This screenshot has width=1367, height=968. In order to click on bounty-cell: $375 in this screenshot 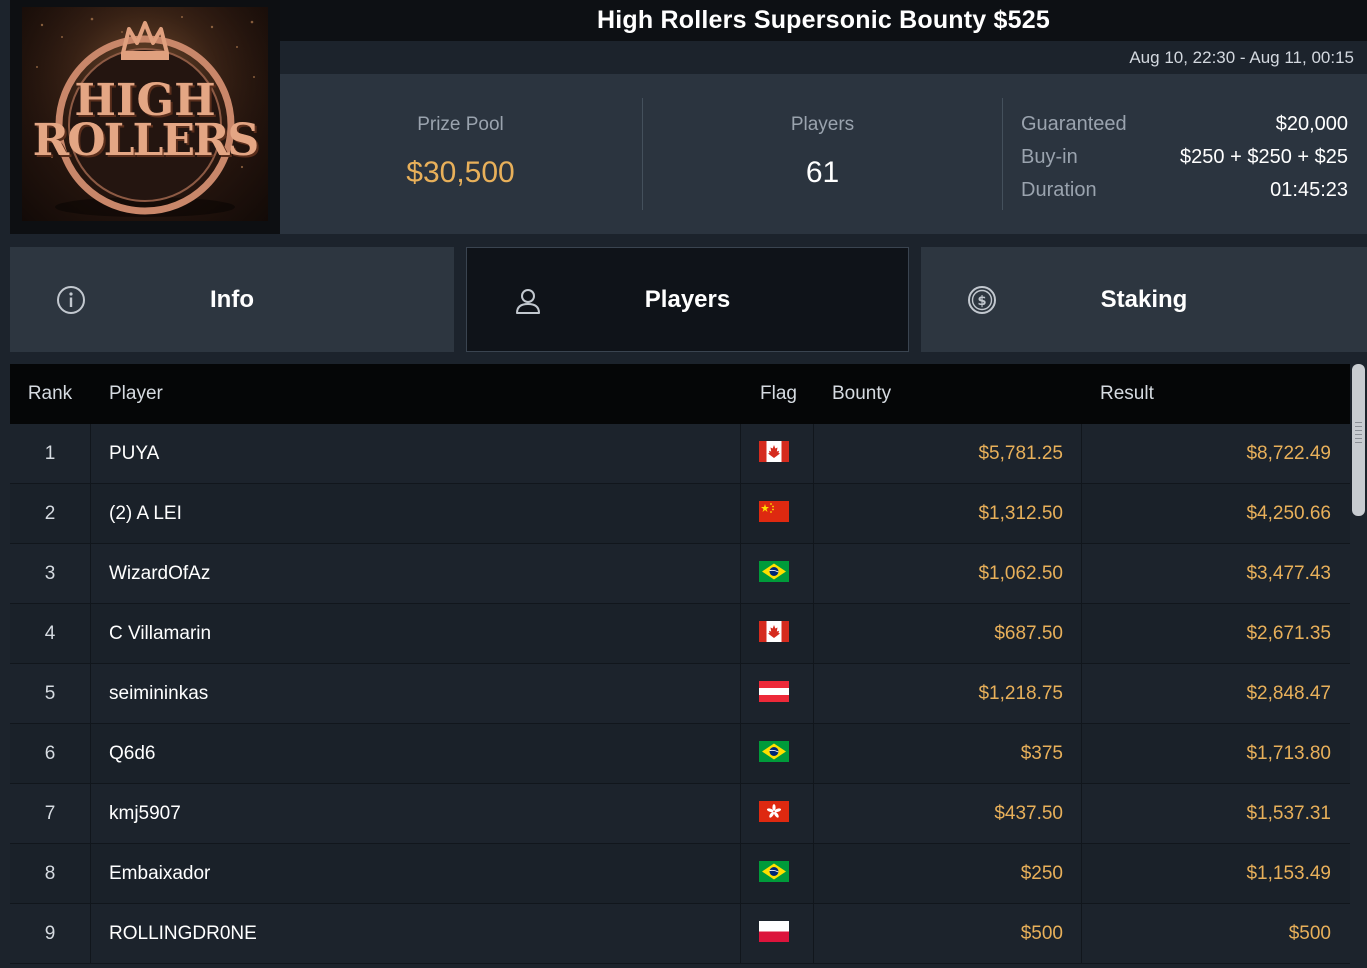, I will do `click(1041, 753)`.